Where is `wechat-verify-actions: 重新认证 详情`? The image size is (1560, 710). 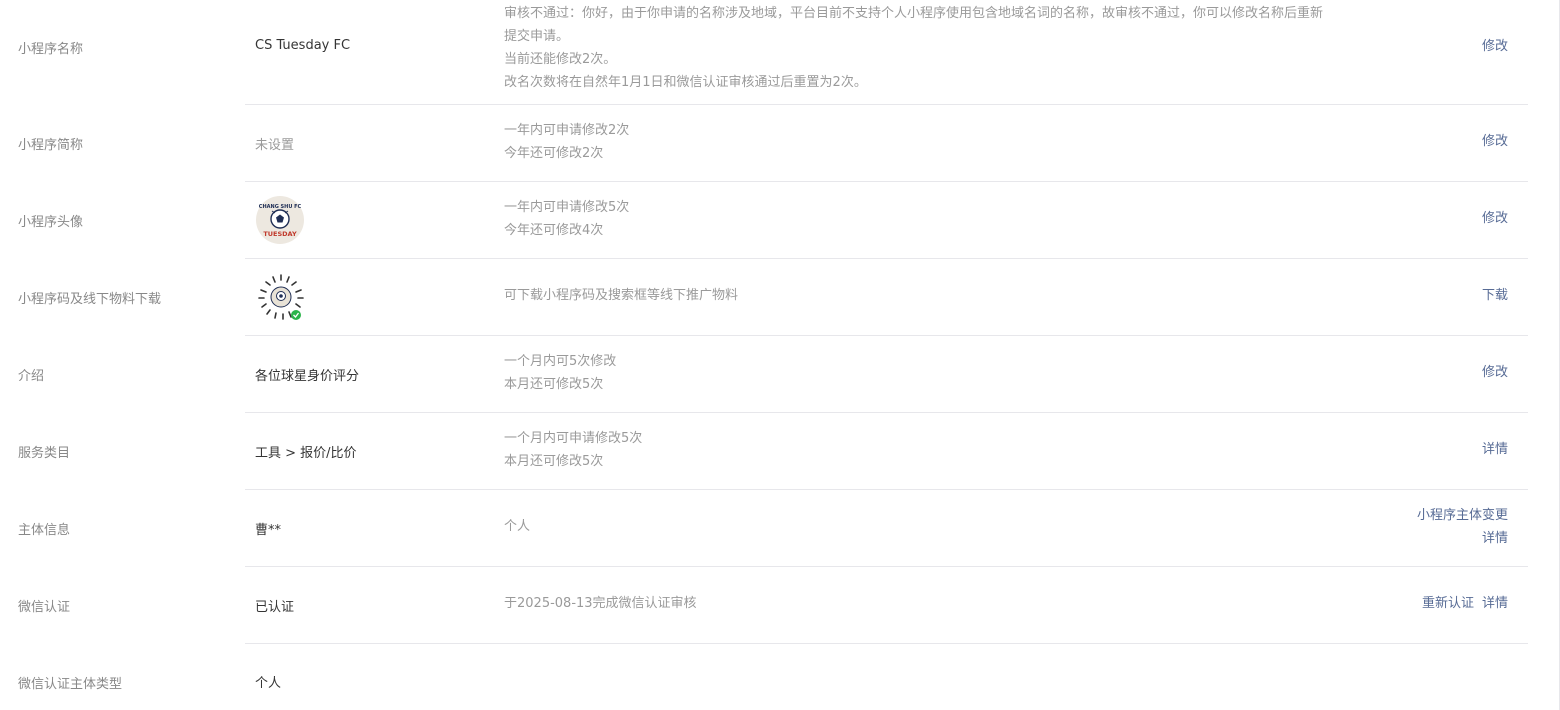 wechat-verify-actions: 重新认证 详情 is located at coordinates (1465, 603).